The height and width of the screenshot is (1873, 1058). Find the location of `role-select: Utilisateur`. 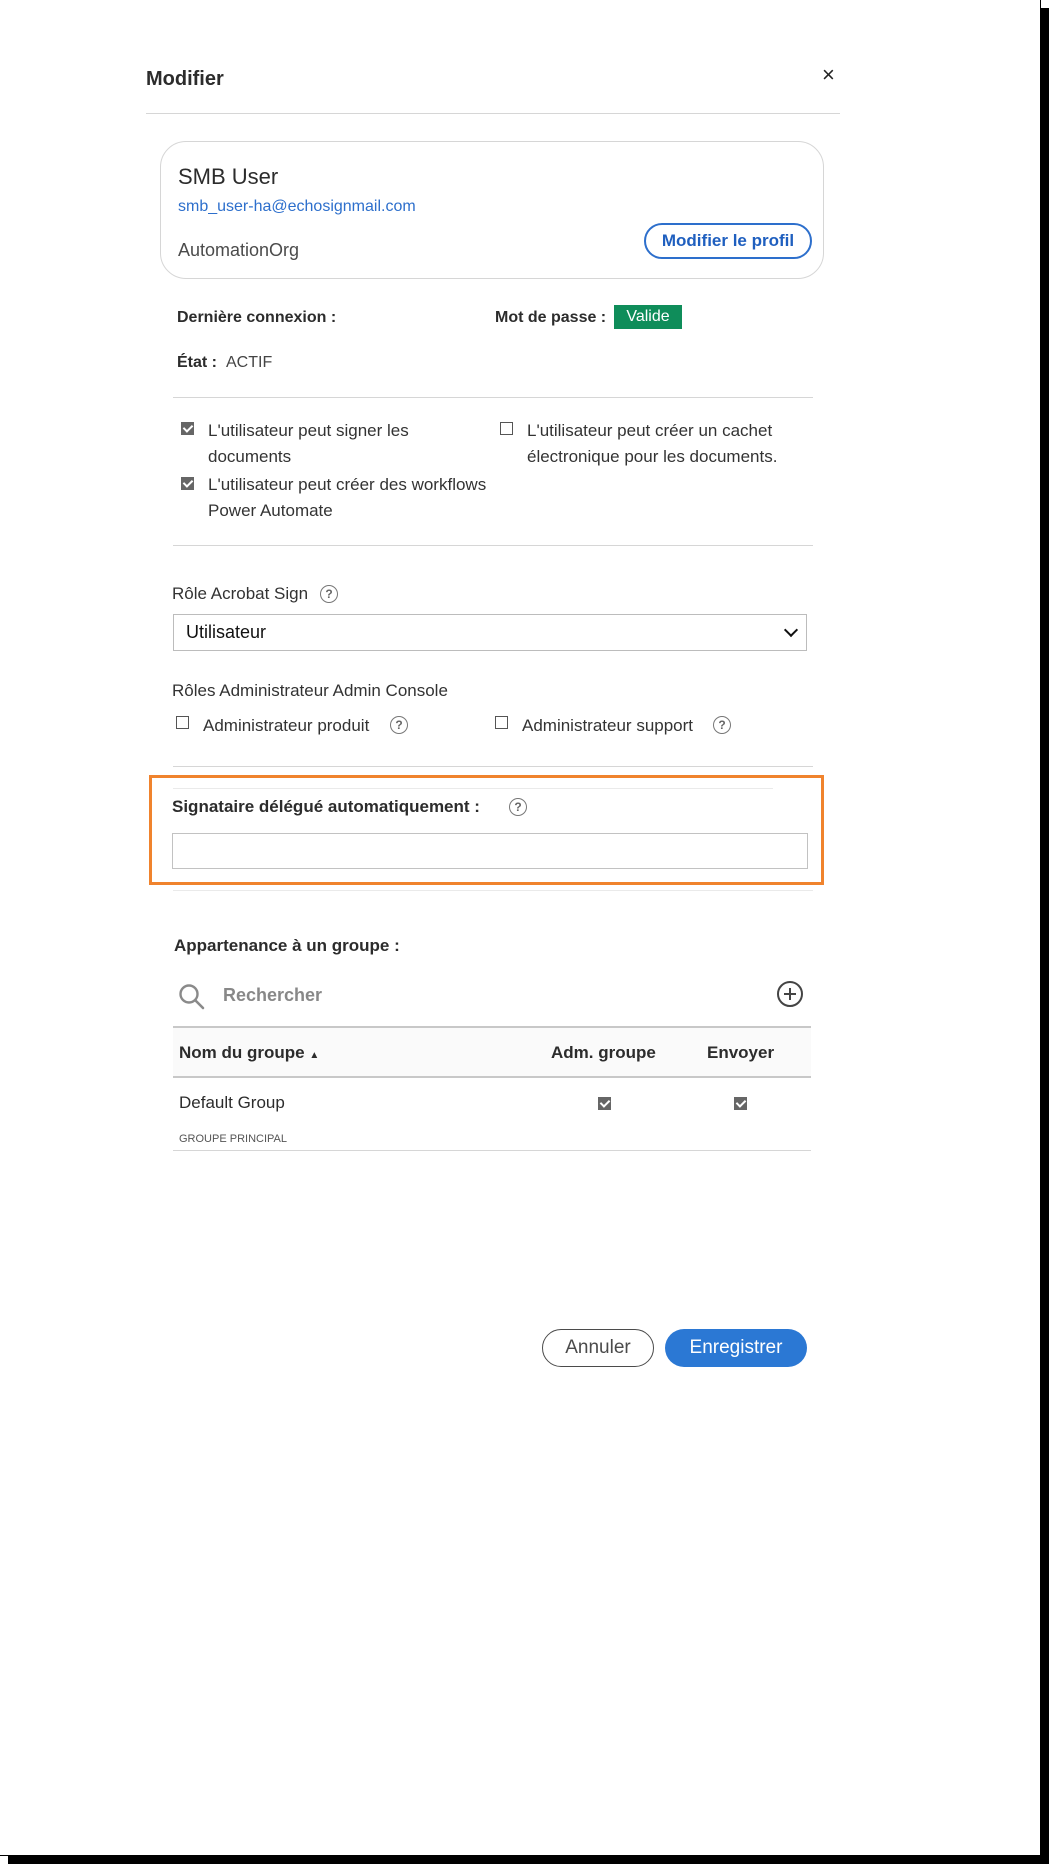

role-select: Utilisateur is located at coordinates (490, 632).